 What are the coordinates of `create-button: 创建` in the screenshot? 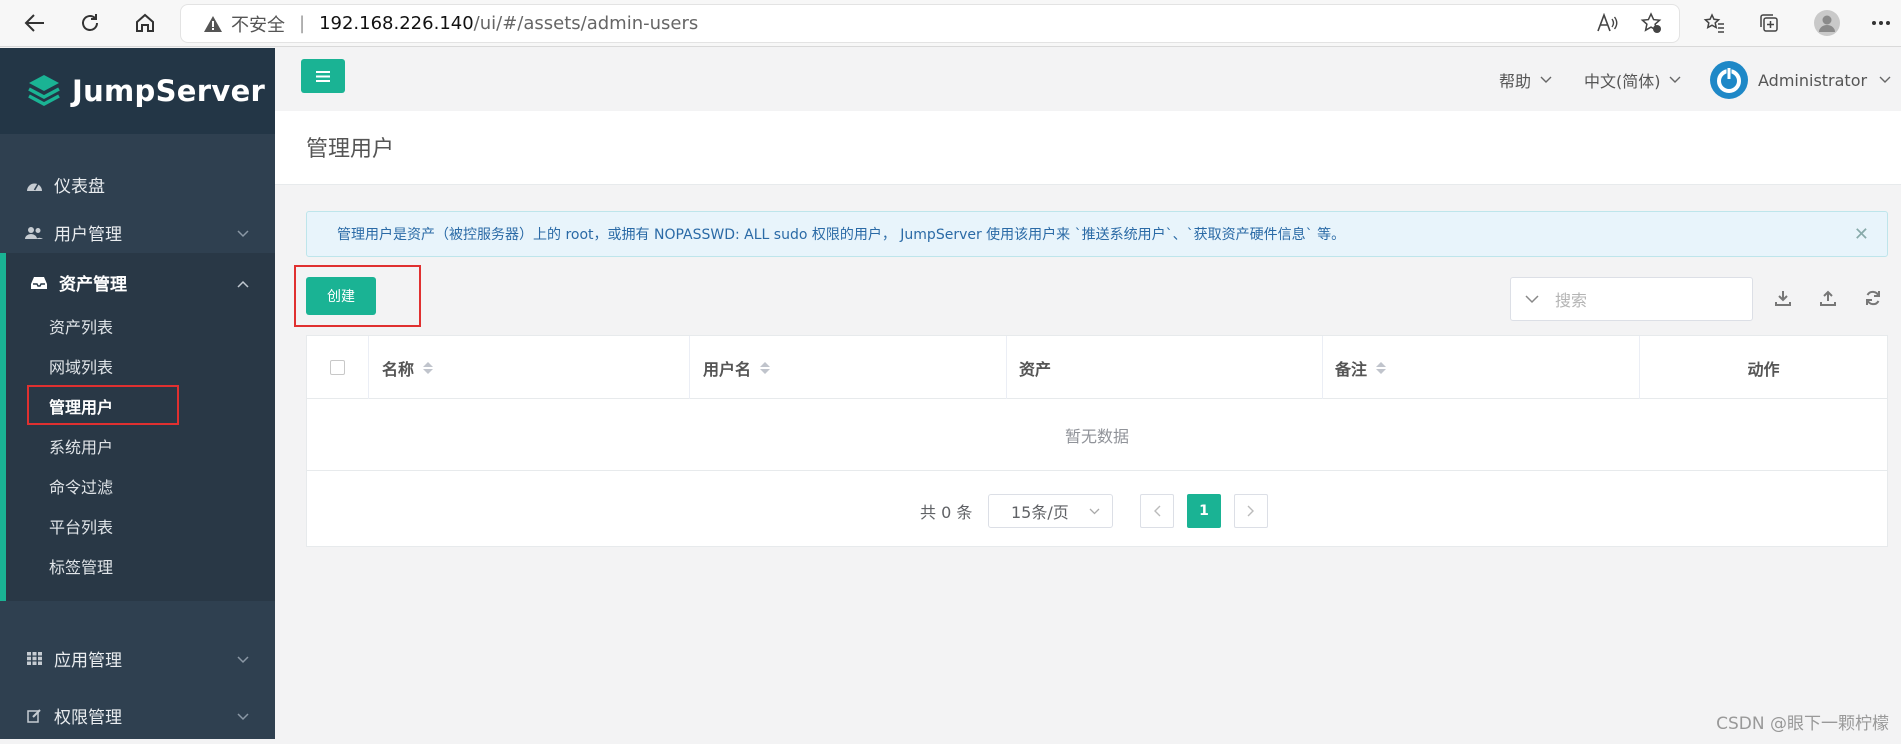 It's located at (341, 296).